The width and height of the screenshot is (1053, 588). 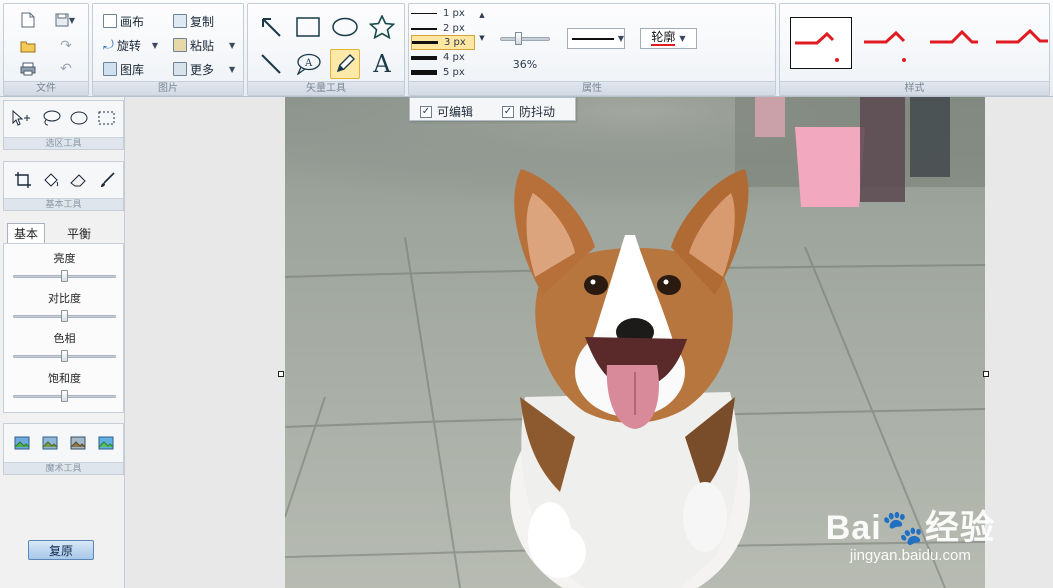 What do you see at coordinates (63, 186) in the screenshot?
I see `basic-tools-group: 基本工具` at bounding box center [63, 186].